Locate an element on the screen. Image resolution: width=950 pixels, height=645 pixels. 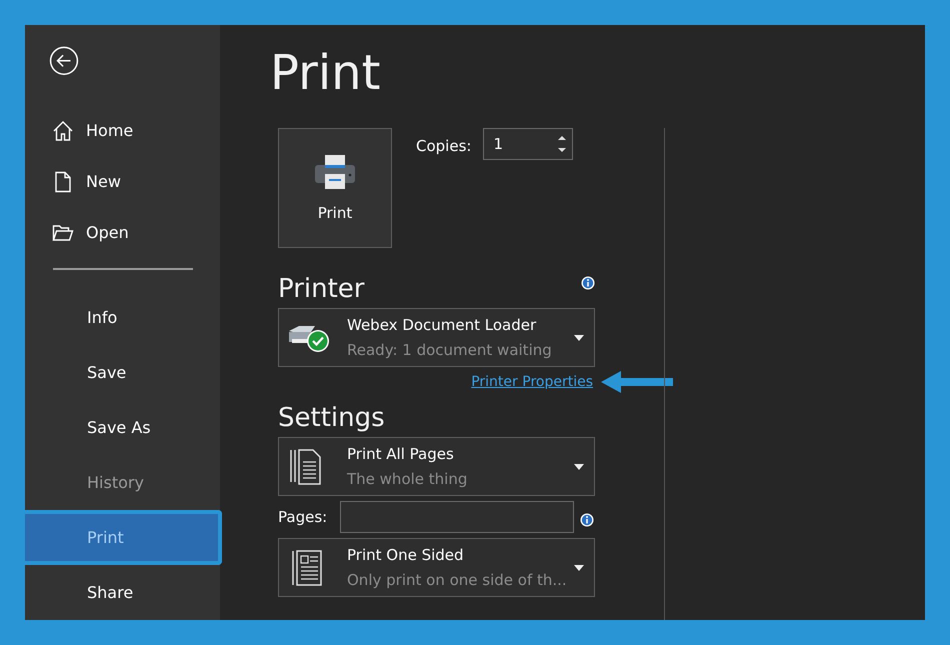
arrow-icon is located at coordinates (637, 382).